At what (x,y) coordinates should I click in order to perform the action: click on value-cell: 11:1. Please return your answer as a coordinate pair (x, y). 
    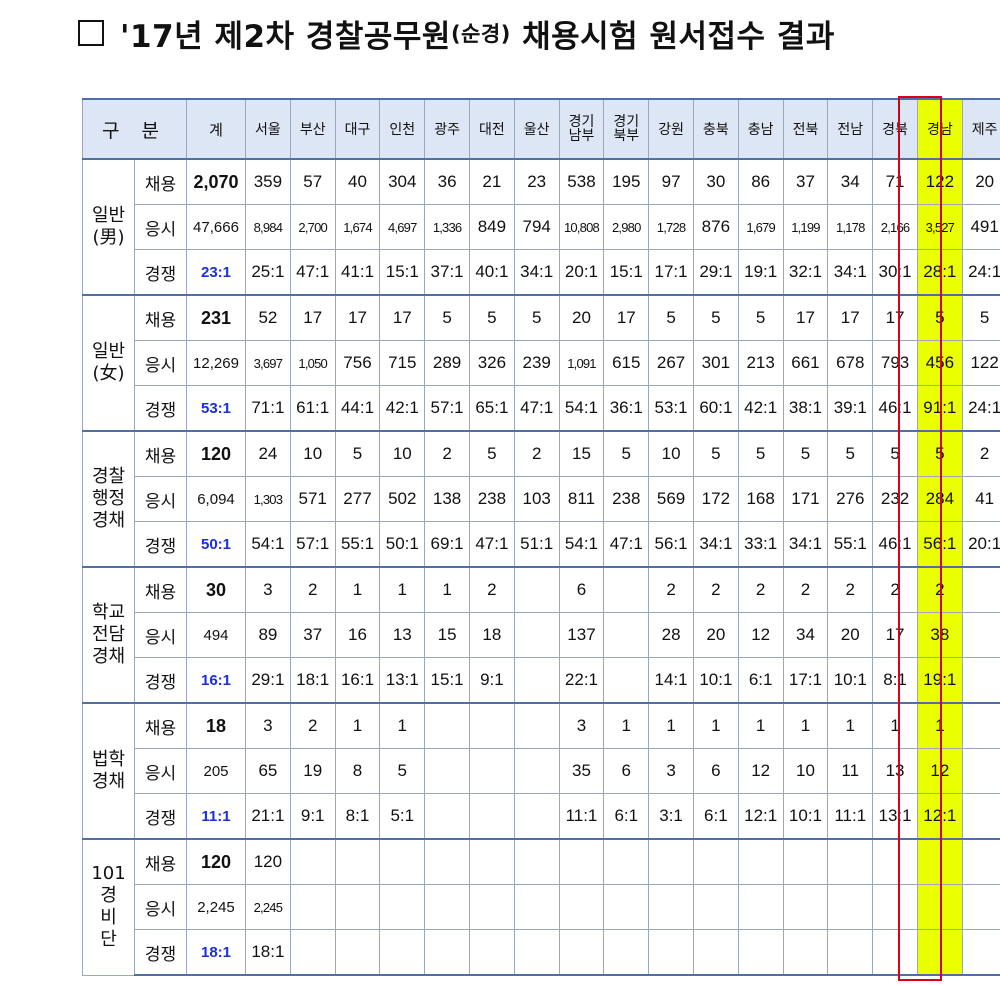
    Looking at the image, I should click on (581, 816).